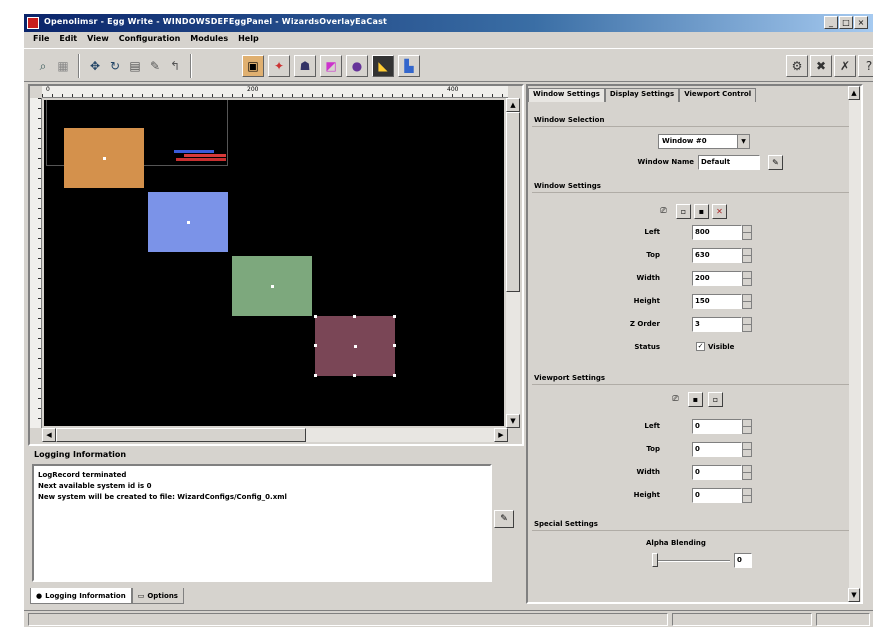  Describe the element at coordinates (357, 66) in the screenshot. I see `sphere-icon: ●` at that location.